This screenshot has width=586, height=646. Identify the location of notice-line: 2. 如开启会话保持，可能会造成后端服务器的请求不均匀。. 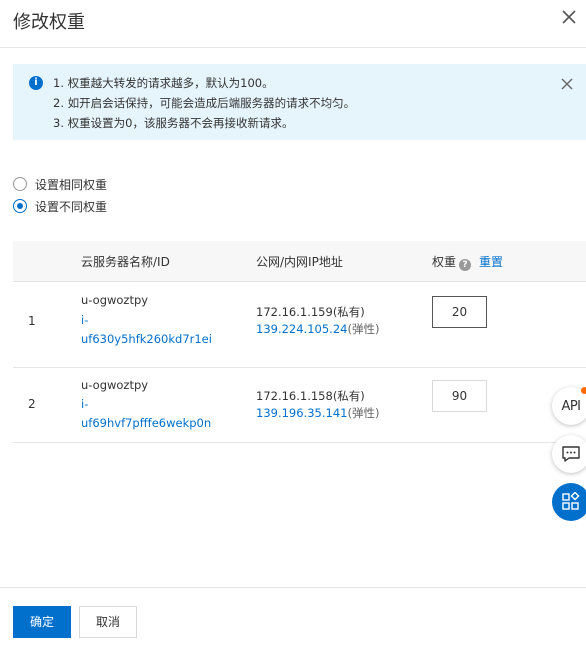
(204, 103).